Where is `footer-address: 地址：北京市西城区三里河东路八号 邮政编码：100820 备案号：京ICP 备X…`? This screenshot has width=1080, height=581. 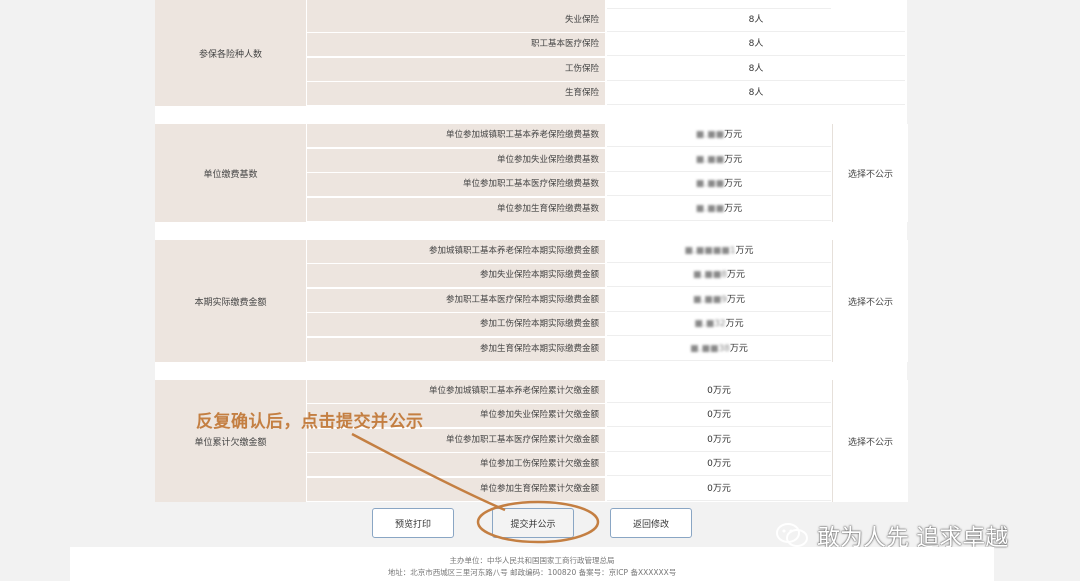
footer-address: 地址：北京市西城区三里河东路八号 邮政编码：100820 备案号：京ICP 备X… is located at coordinates (532, 572).